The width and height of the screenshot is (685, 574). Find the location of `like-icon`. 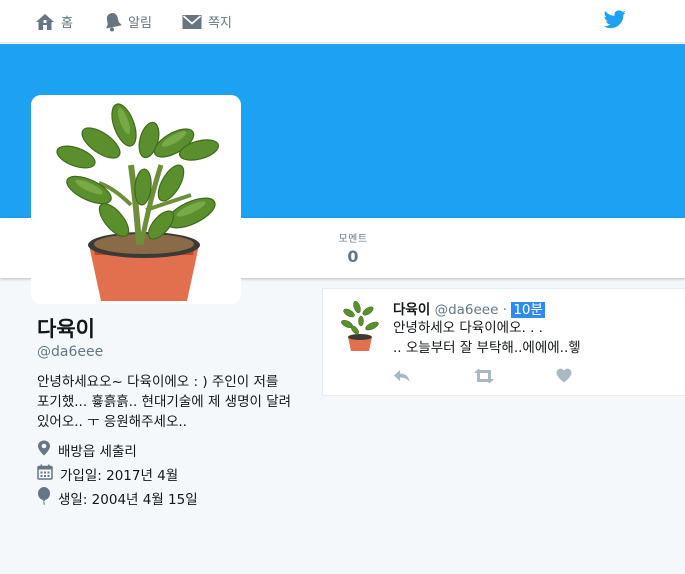

like-icon is located at coordinates (564, 377).